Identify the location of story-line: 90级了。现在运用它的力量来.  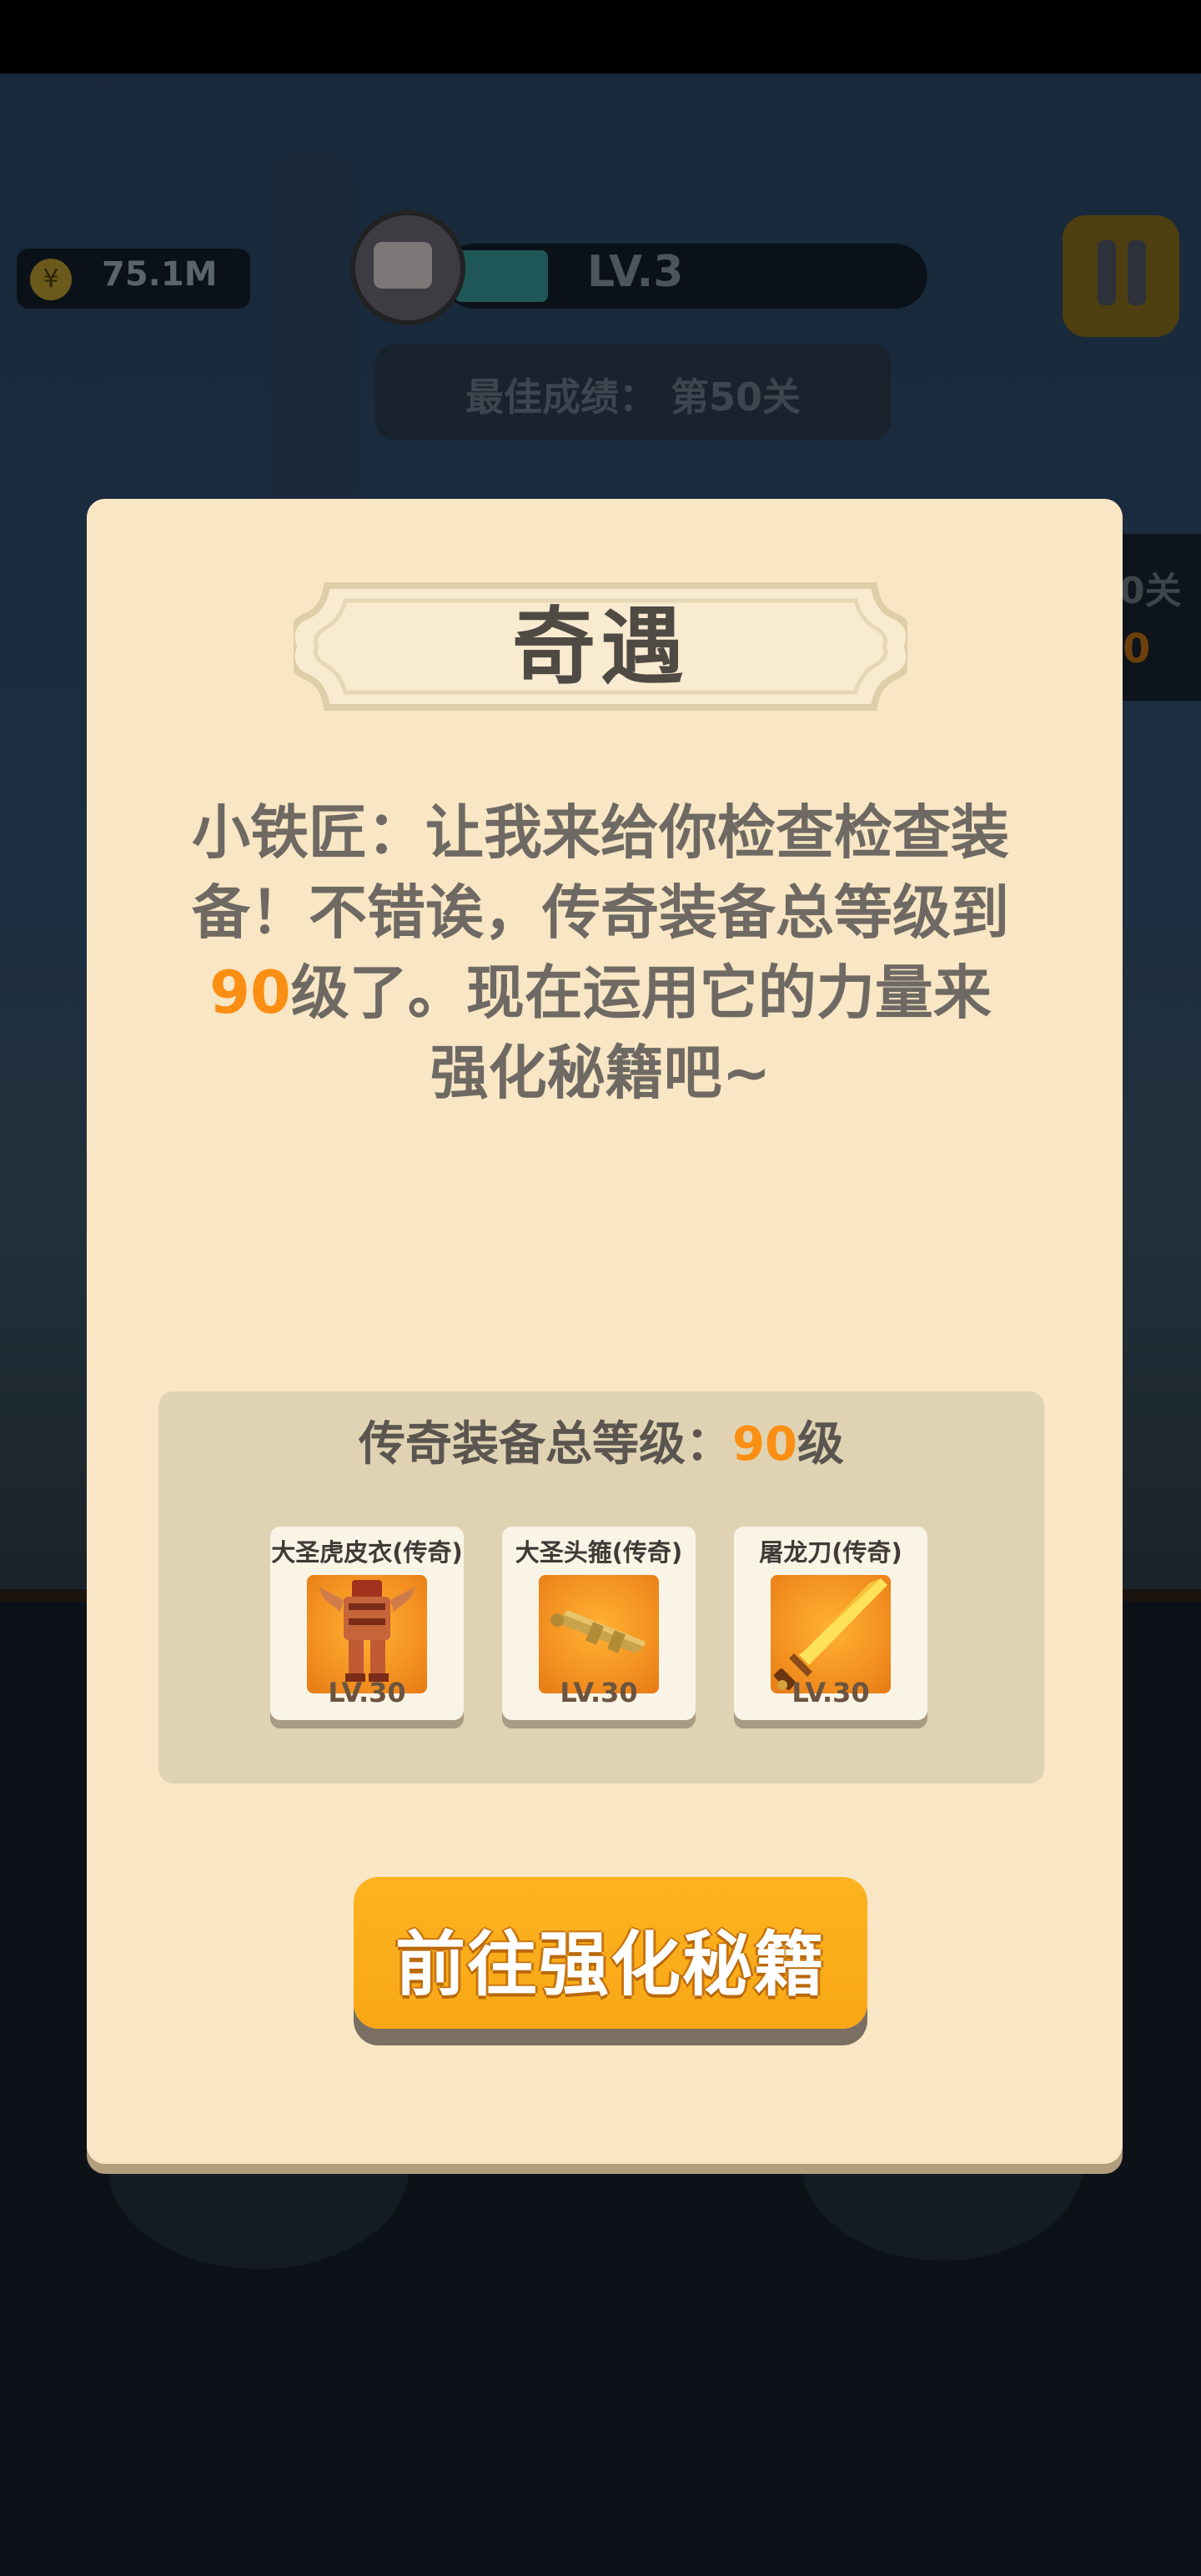
(601, 993).